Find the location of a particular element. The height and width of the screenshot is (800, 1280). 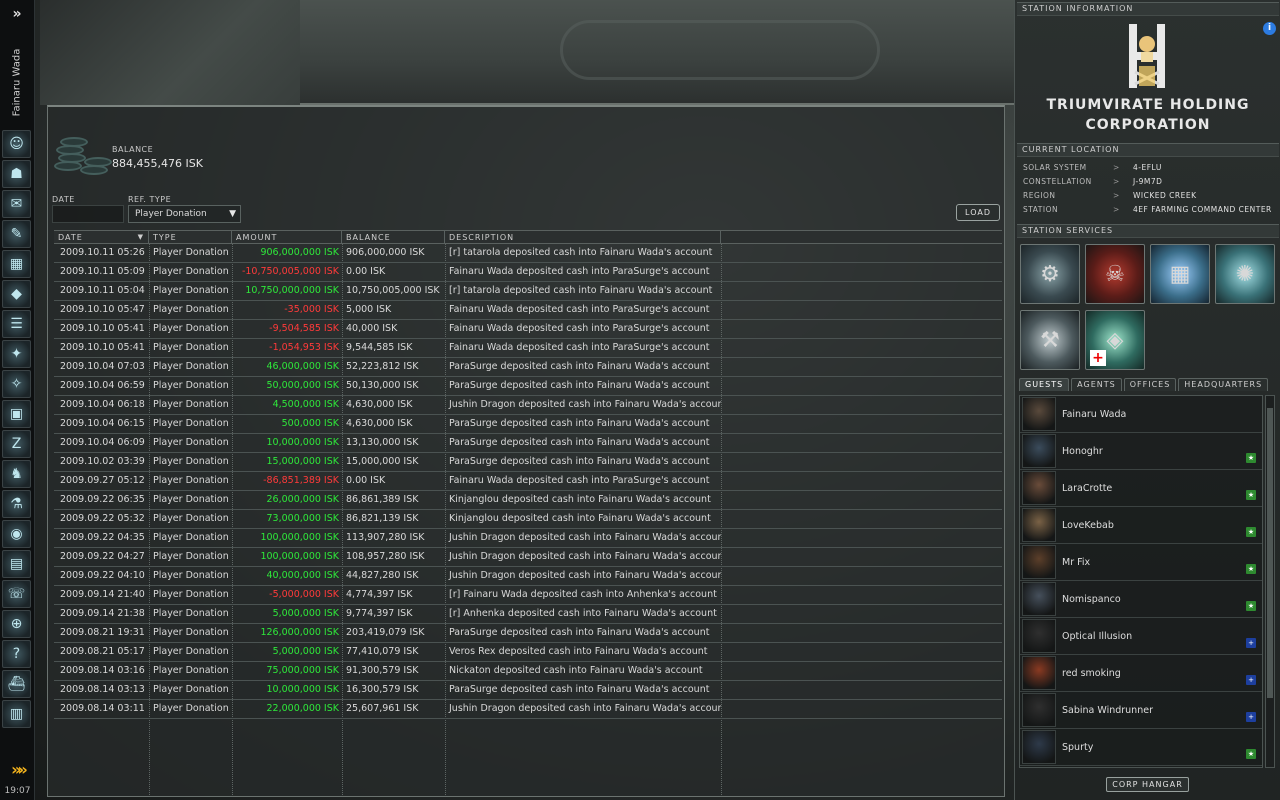

character-name: Fainaru Wada is located at coordinates (17, 82).